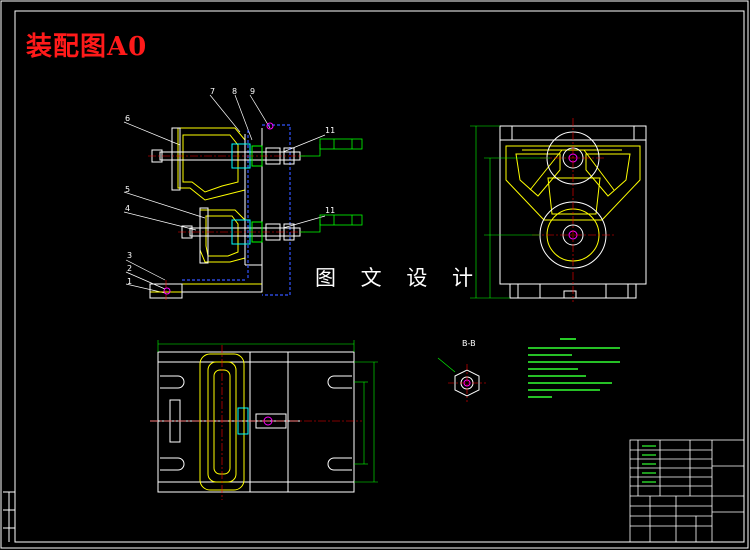  Describe the element at coordinates (127, 118) in the screenshot. I see `part-number-6: 6` at that location.